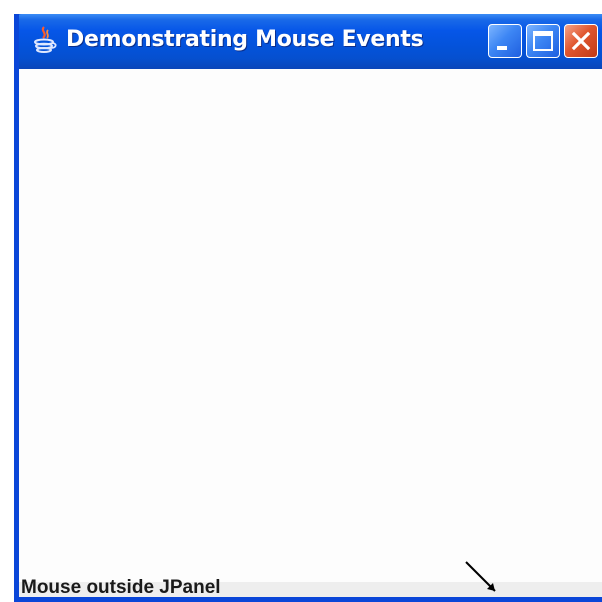  Describe the element at coordinates (505, 41) in the screenshot. I see `minimize-button` at that location.